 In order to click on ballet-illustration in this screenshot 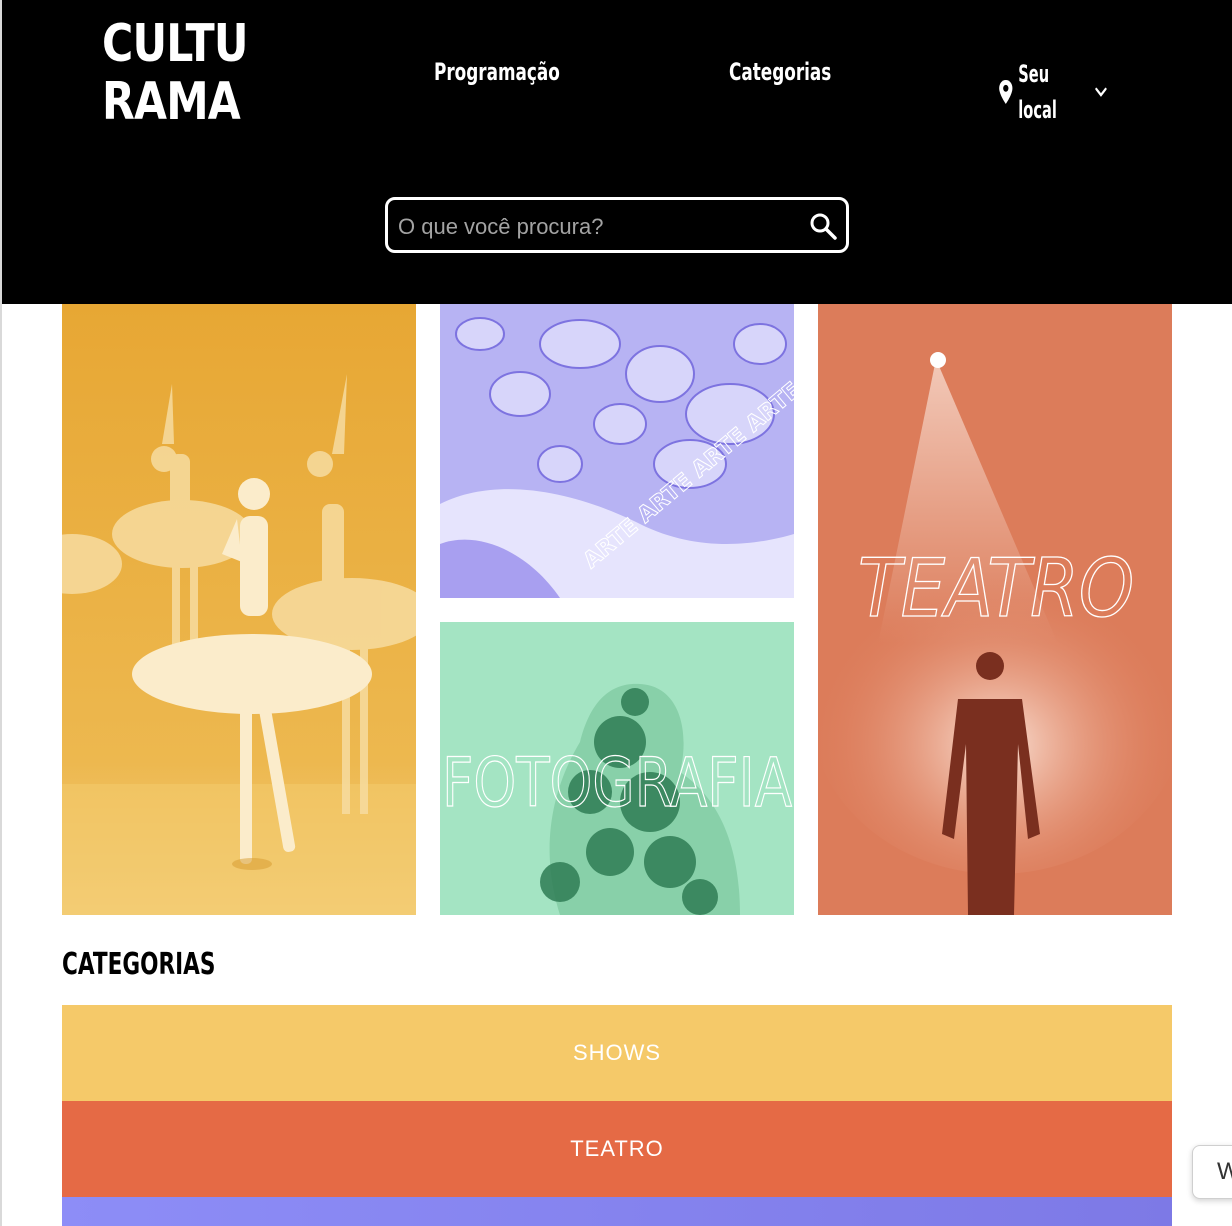, I will do `click(239, 609)`.